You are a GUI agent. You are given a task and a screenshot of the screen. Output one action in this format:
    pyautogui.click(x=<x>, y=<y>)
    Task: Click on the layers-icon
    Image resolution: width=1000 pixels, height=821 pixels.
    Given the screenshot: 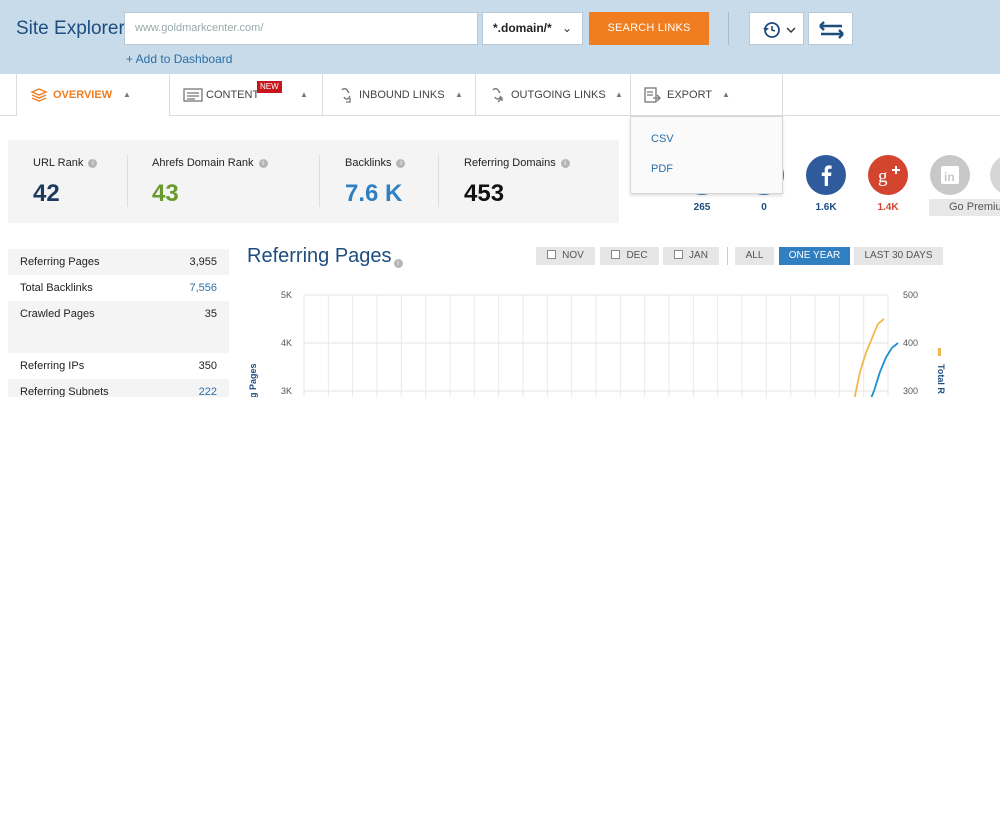 What is the action you would take?
    pyautogui.click(x=39, y=95)
    